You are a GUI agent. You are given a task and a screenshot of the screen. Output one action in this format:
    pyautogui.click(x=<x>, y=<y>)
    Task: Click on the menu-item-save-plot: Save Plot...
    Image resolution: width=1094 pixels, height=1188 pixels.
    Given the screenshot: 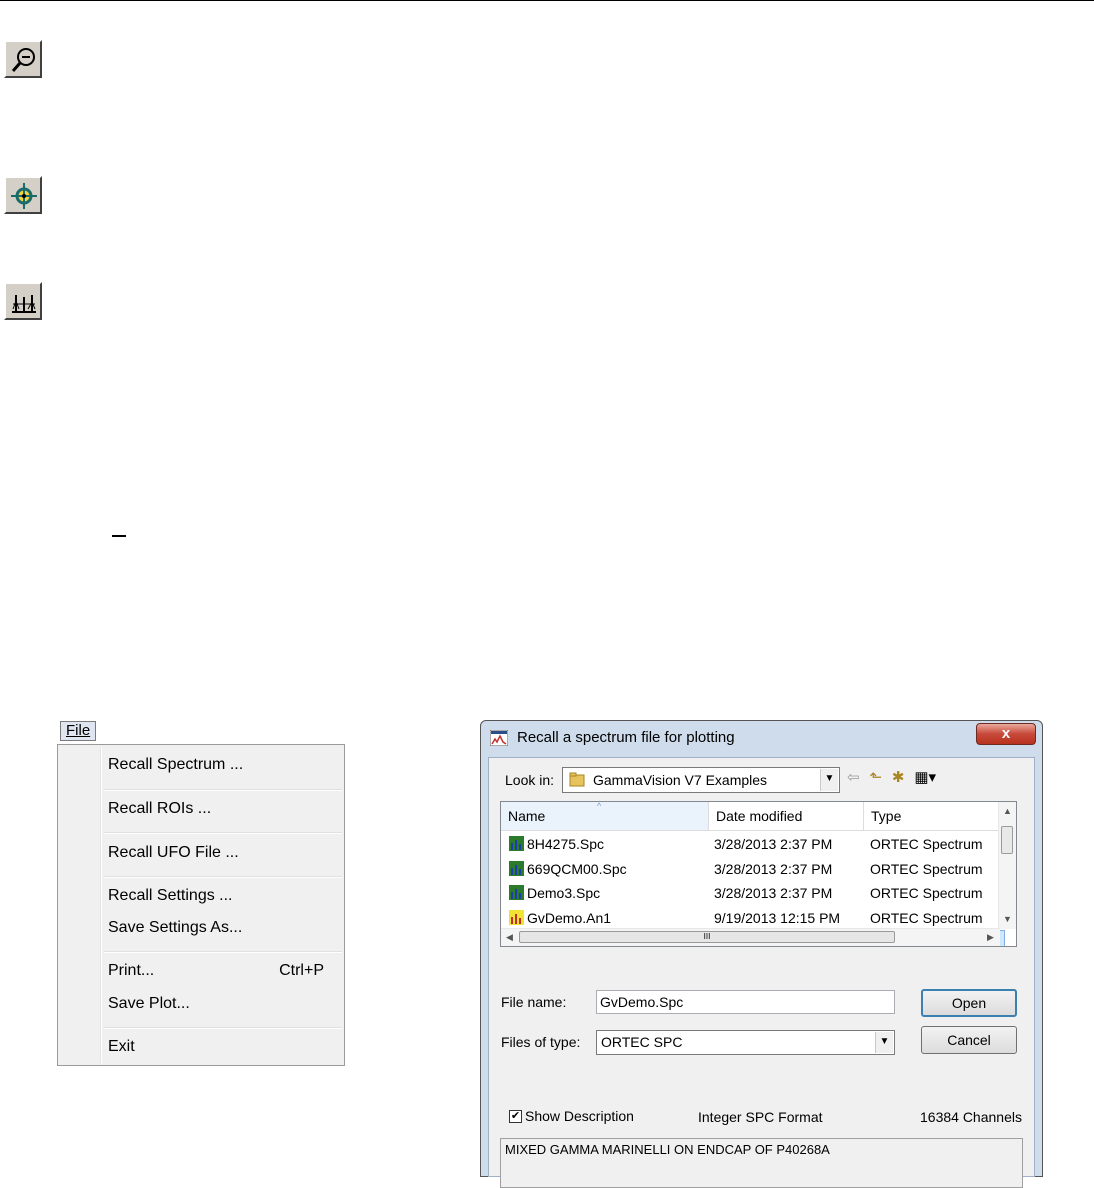 What is the action you would take?
    pyautogui.click(x=223, y=1004)
    